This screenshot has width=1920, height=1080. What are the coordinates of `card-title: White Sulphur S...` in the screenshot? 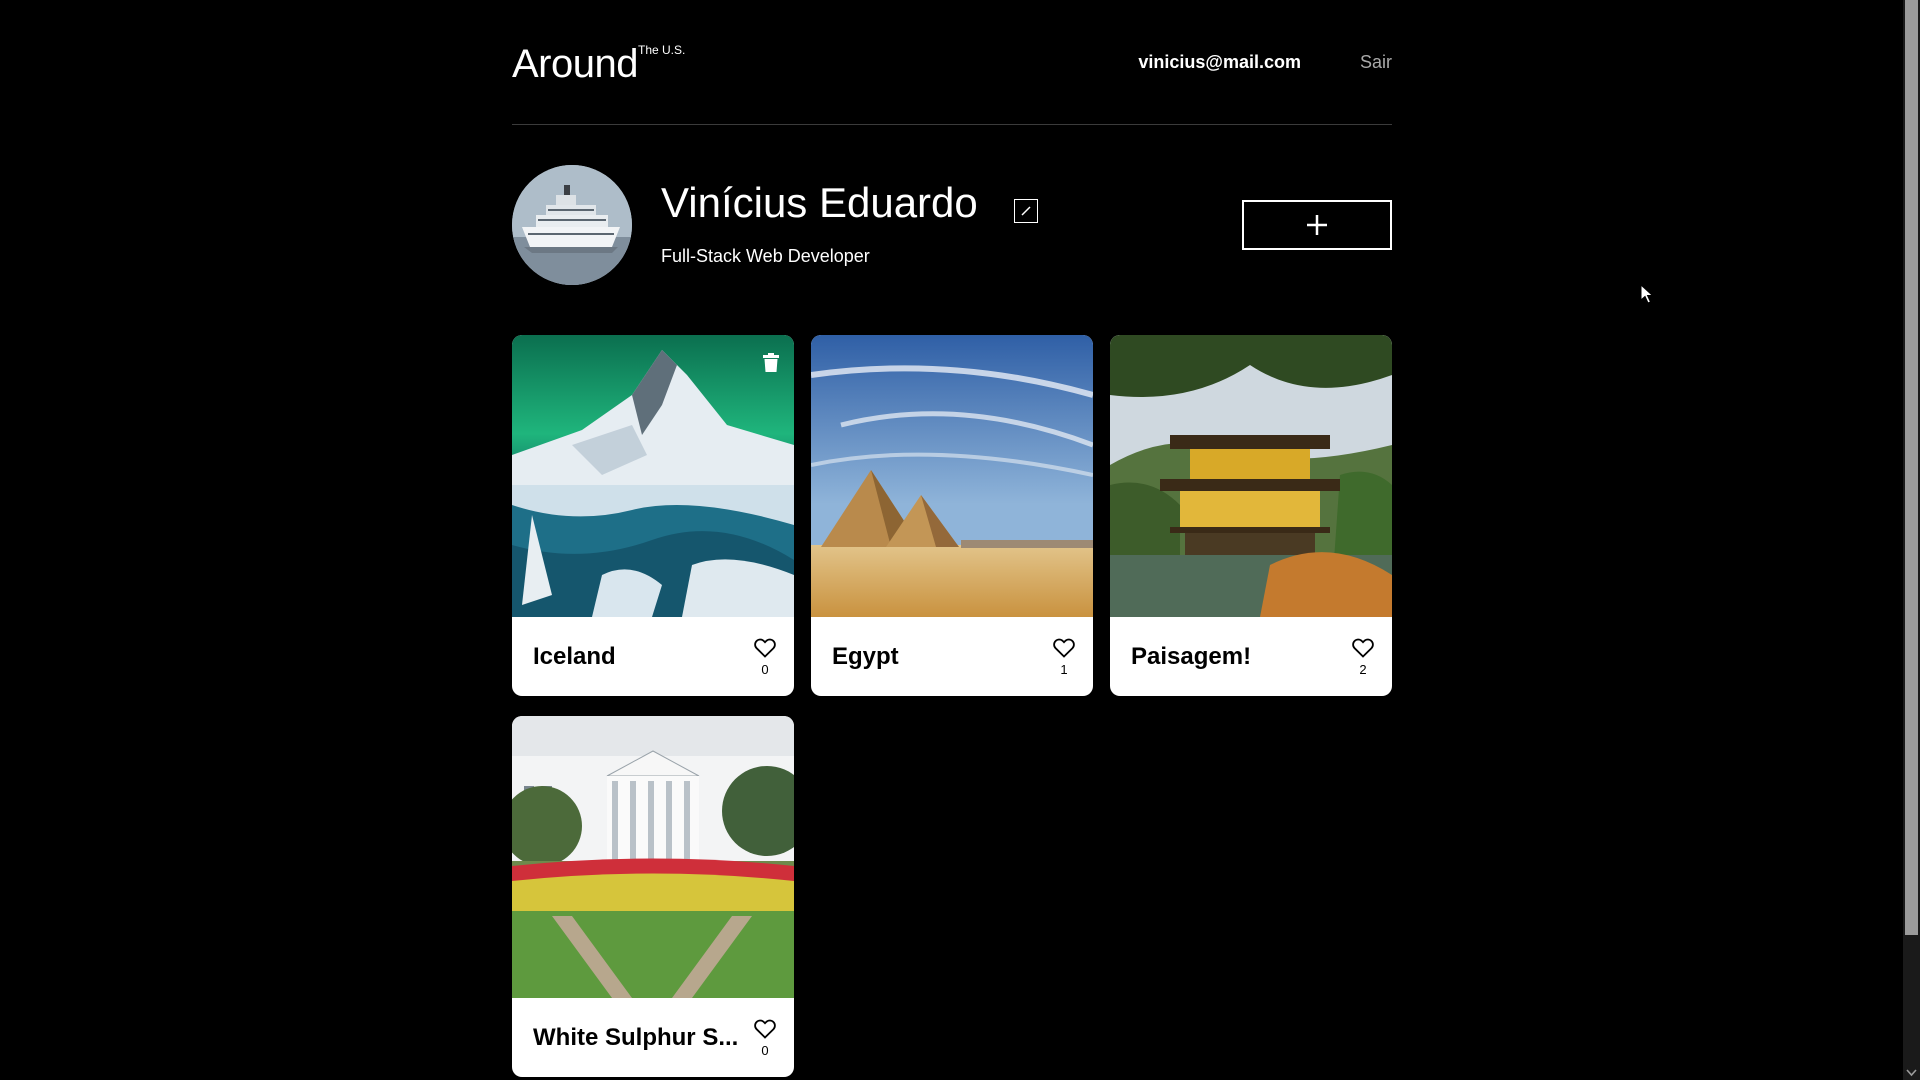 It's located at (636, 1037).